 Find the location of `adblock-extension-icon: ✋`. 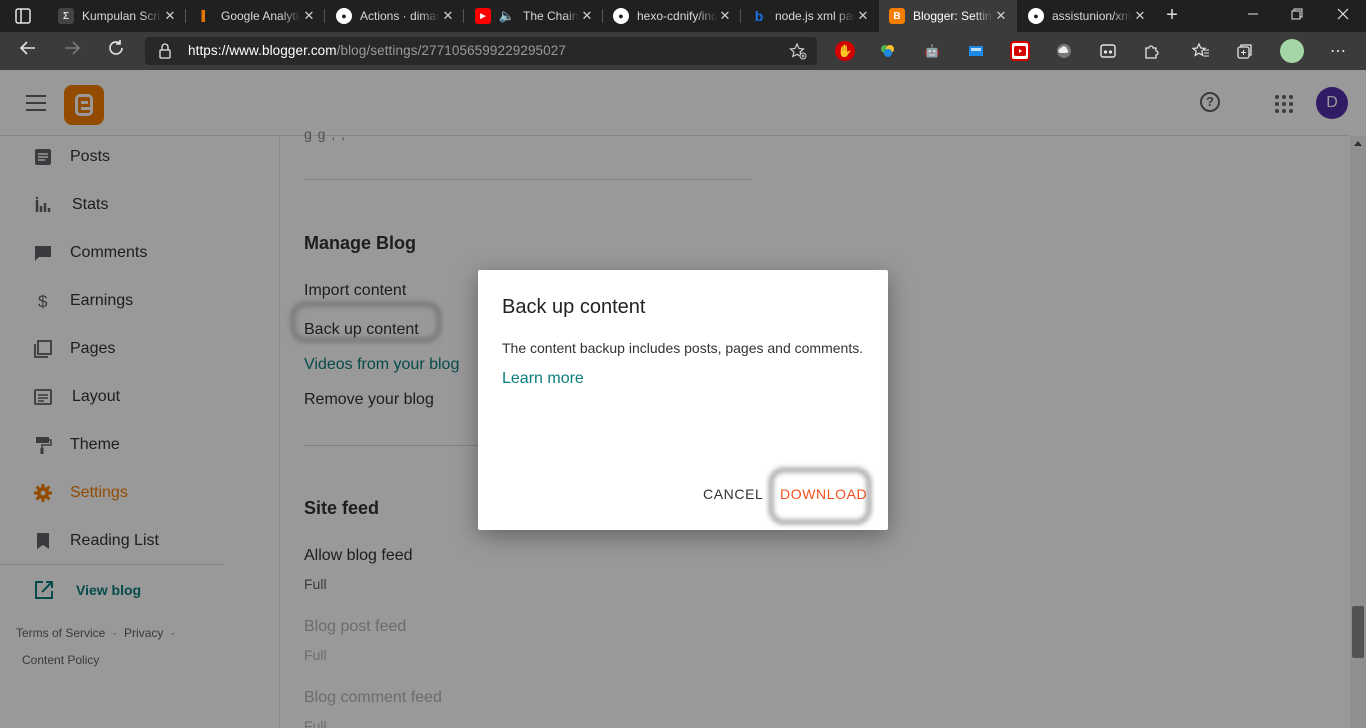

adblock-extension-icon: ✋ is located at coordinates (845, 51).